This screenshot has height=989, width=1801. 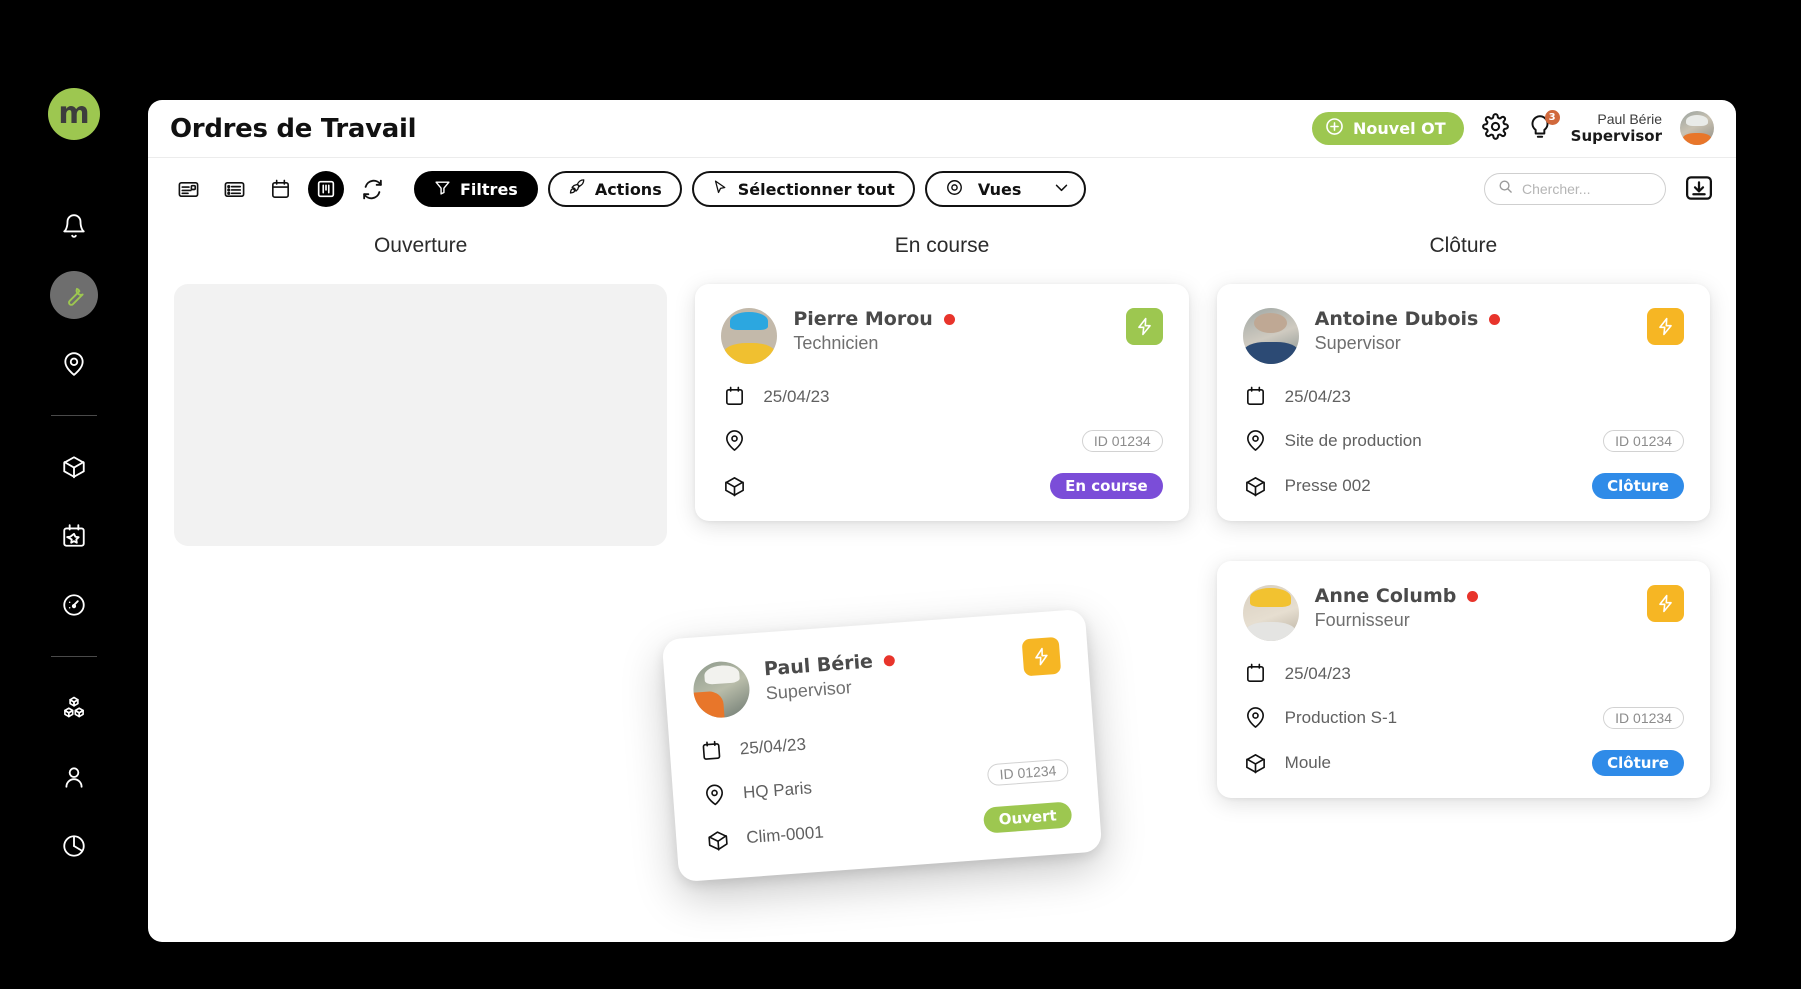 I want to click on eye-icon, so click(x=954, y=189).